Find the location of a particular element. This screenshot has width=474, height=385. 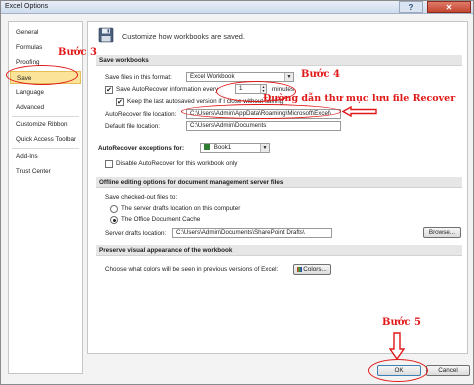

sidebar-item-language: Language is located at coordinates (45, 92).